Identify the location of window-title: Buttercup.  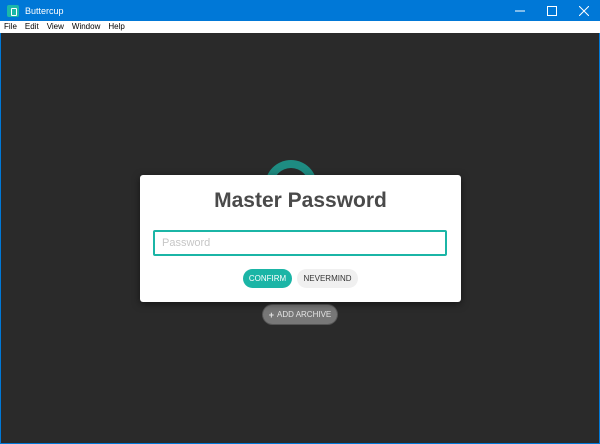
(44, 10).